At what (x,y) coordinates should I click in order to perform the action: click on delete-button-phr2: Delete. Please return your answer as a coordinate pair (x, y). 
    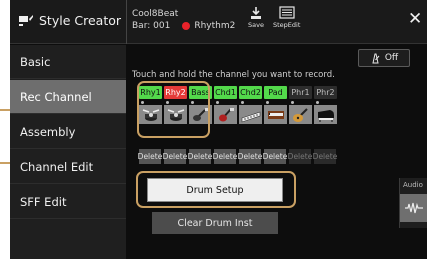
    Looking at the image, I should click on (325, 156).